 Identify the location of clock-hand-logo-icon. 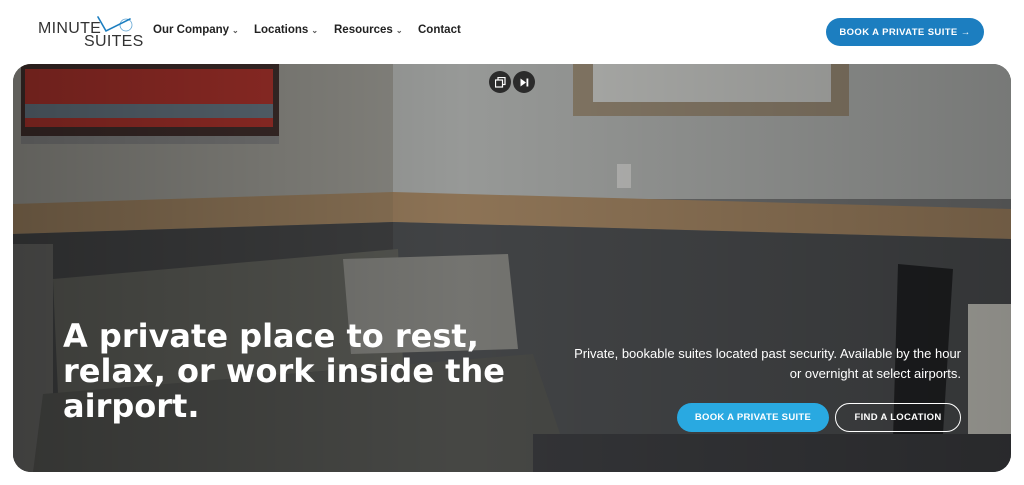
(115, 24).